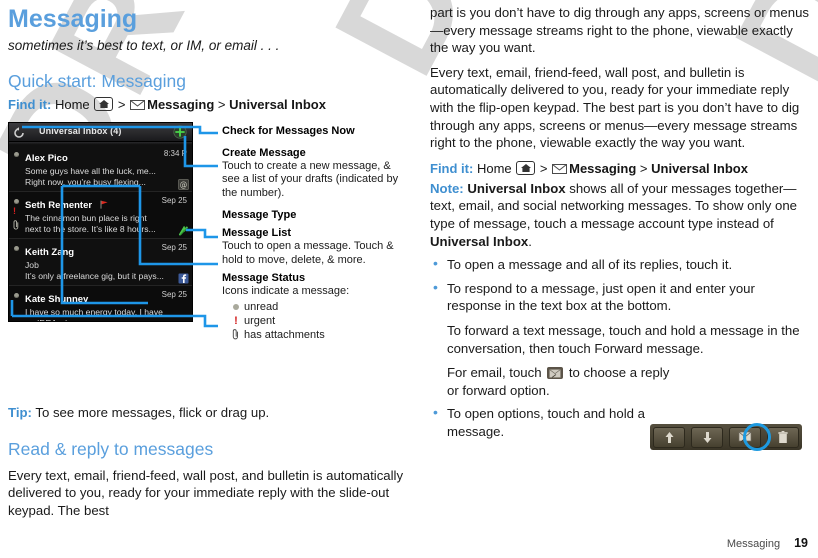 This screenshot has height=558, width=818. What do you see at coordinates (104, 202) in the screenshot?
I see `flag-icon` at bounding box center [104, 202].